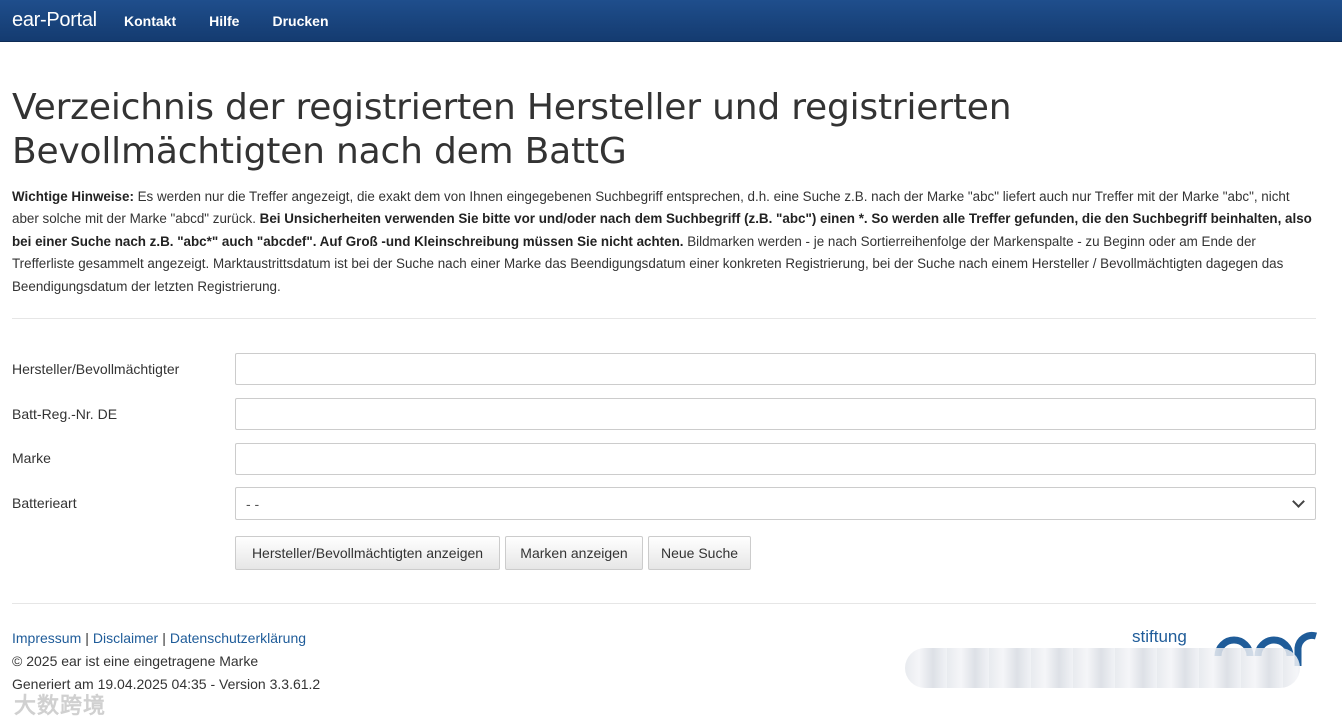 Image resolution: width=1342 pixels, height=722 pixels. Describe the element at coordinates (96, 369) in the screenshot. I see `manufacturer-label: Hersteller/Bevollmächtigter` at that location.